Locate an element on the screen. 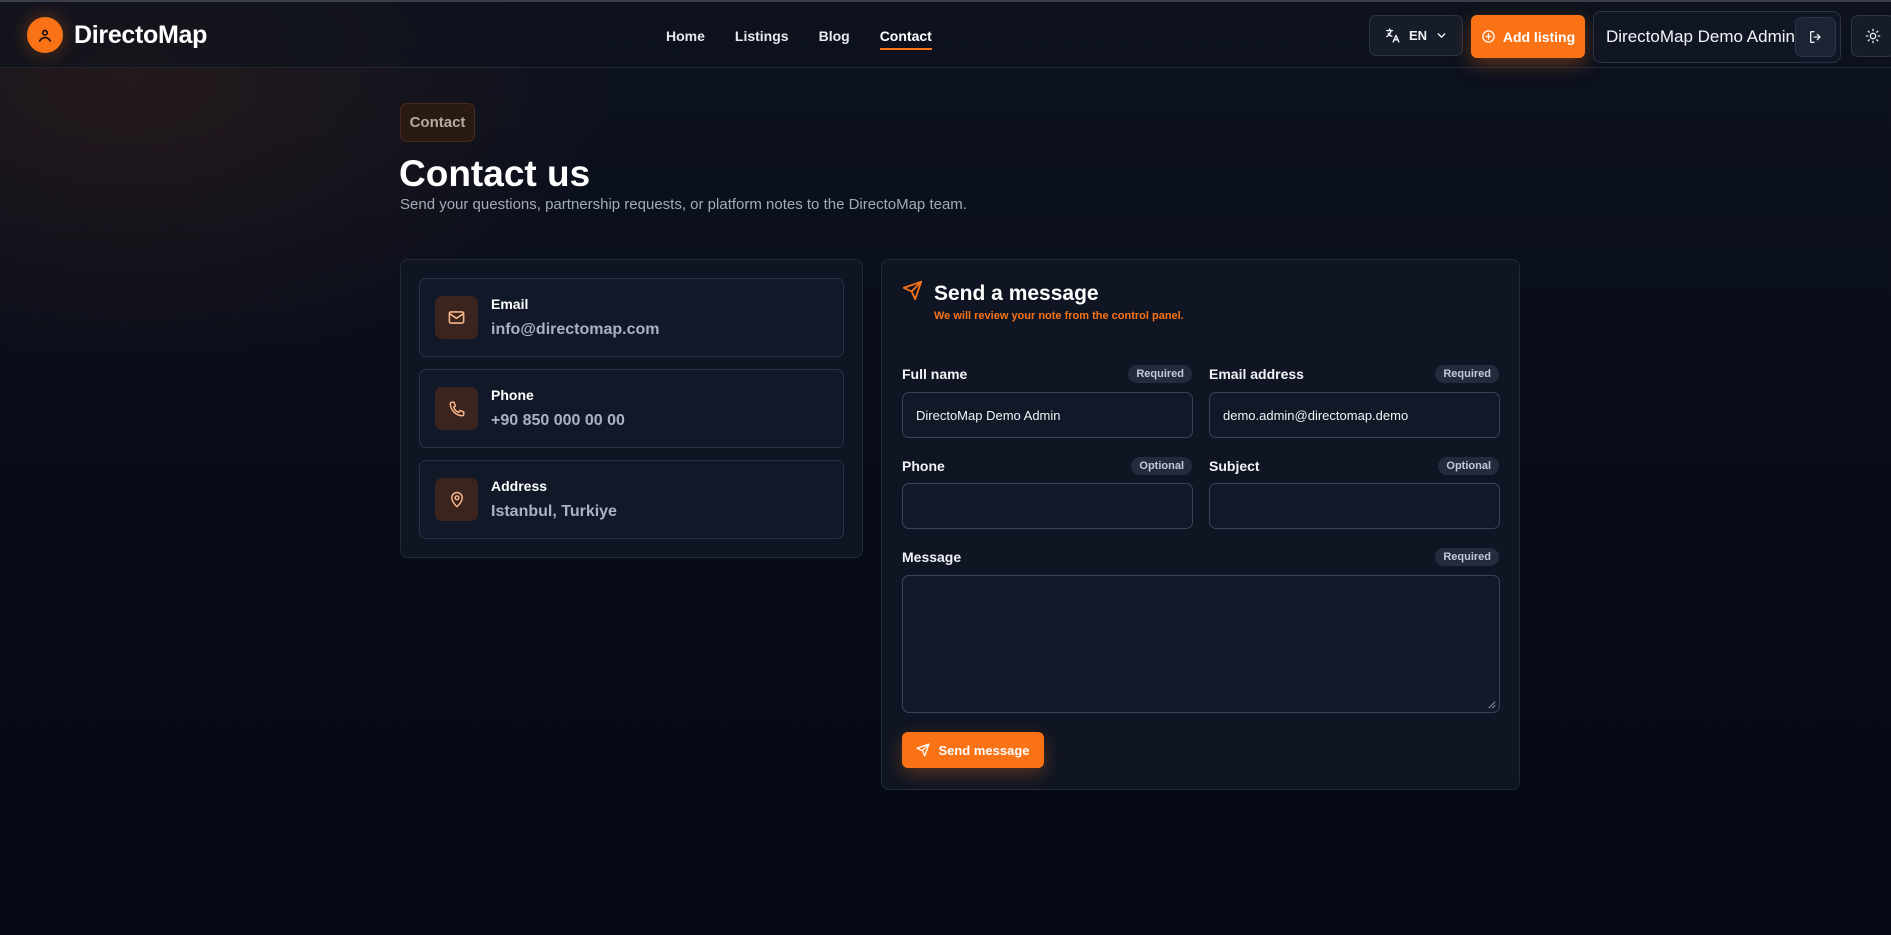 This screenshot has width=1891, height=935. contact-email-item: Email info@directomap.com is located at coordinates (631, 317).